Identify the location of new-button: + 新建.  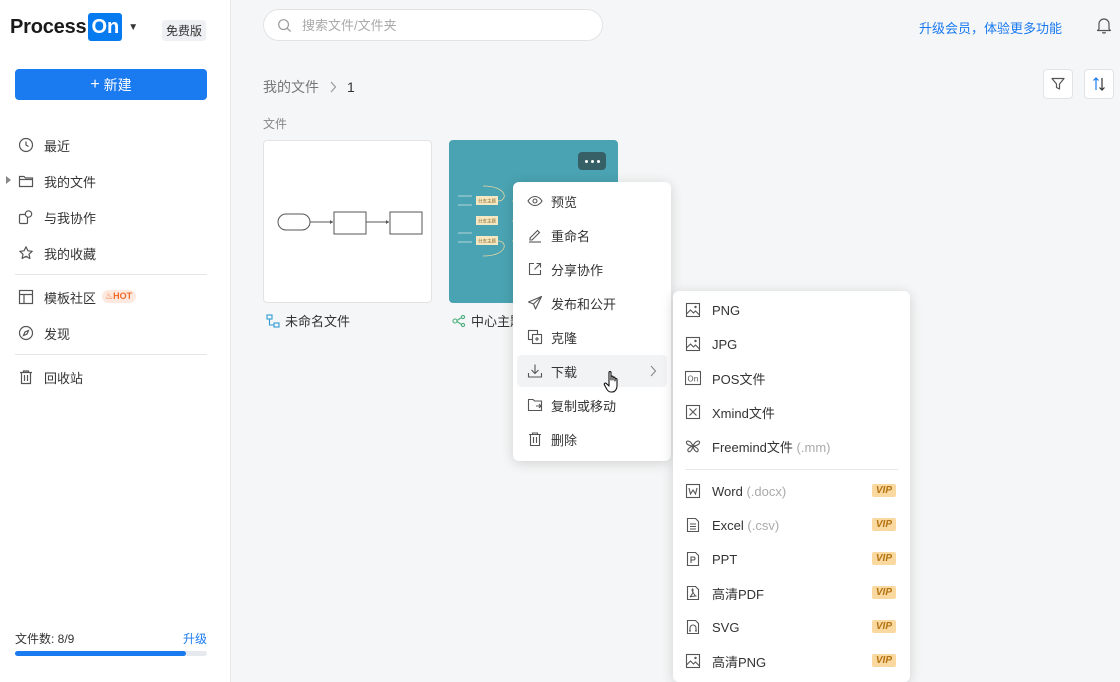
(111, 84).